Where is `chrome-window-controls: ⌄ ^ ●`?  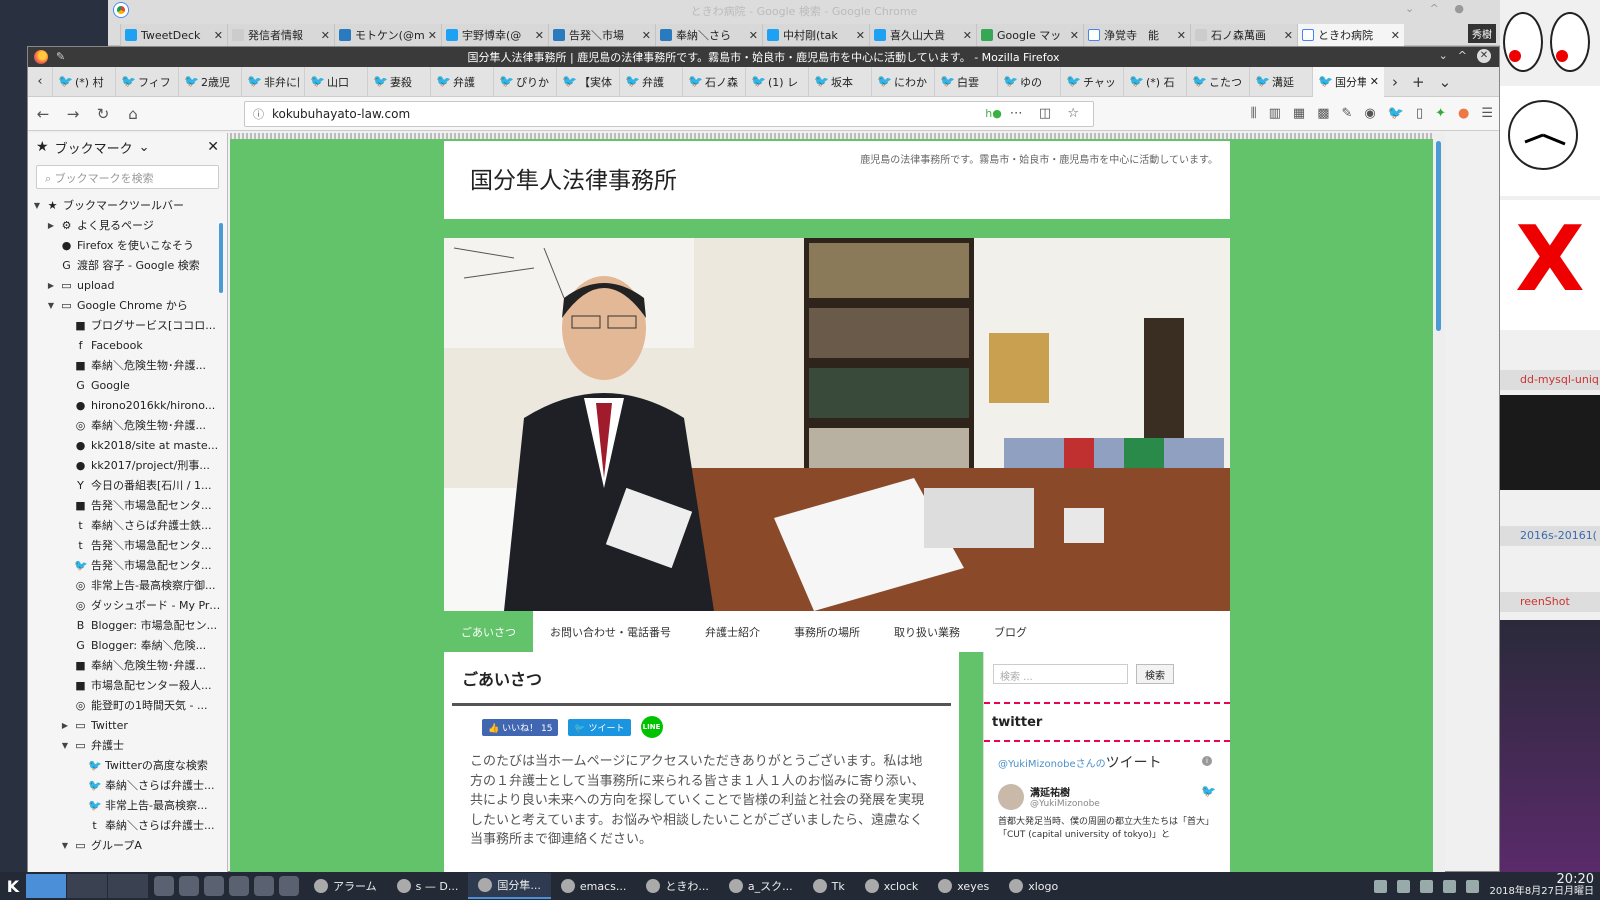
chrome-window-controls: ⌄ ^ ● is located at coordinates (1437, 8).